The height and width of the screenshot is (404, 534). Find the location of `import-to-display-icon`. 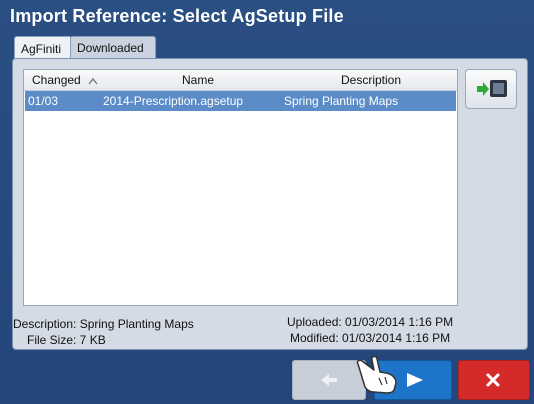

import-to-display-icon is located at coordinates (492, 88).